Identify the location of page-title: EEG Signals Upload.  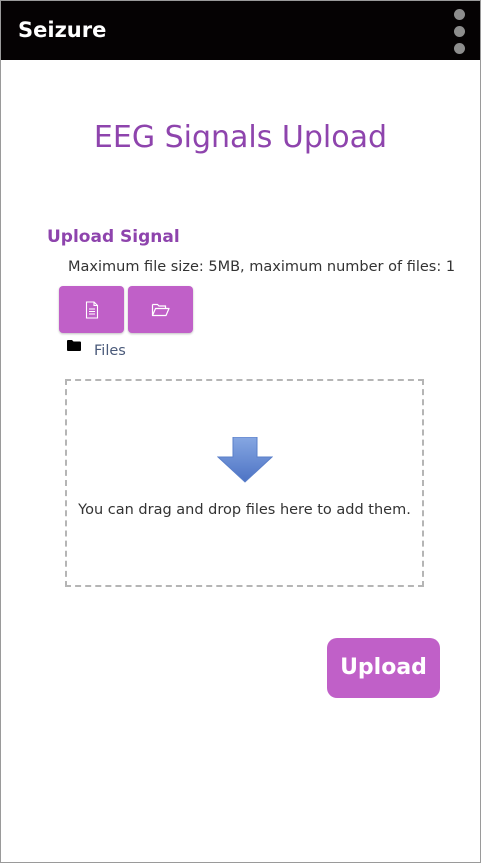
(240, 137).